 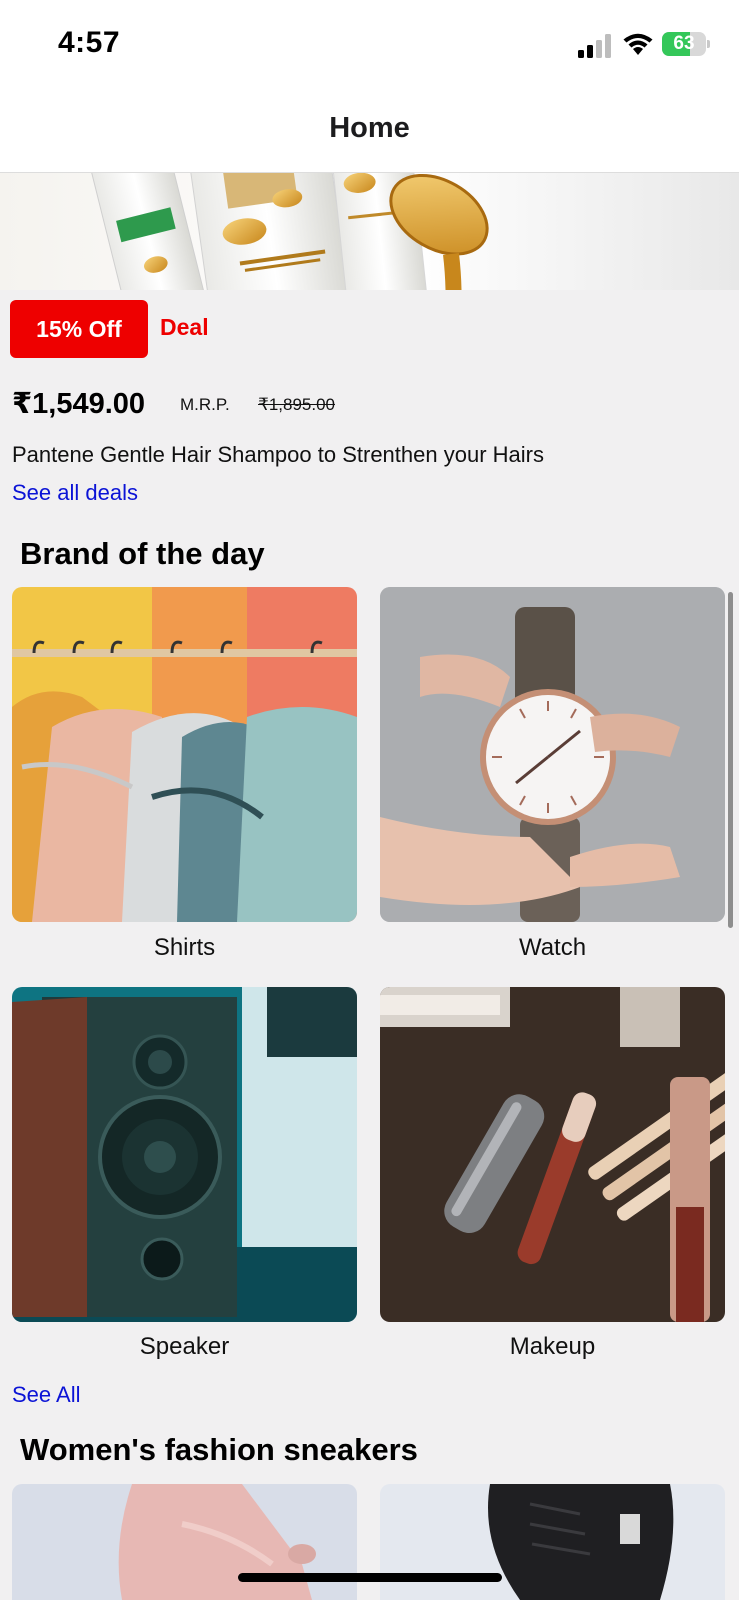 What do you see at coordinates (638, 44) in the screenshot?
I see `wifi-icon` at bounding box center [638, 44].